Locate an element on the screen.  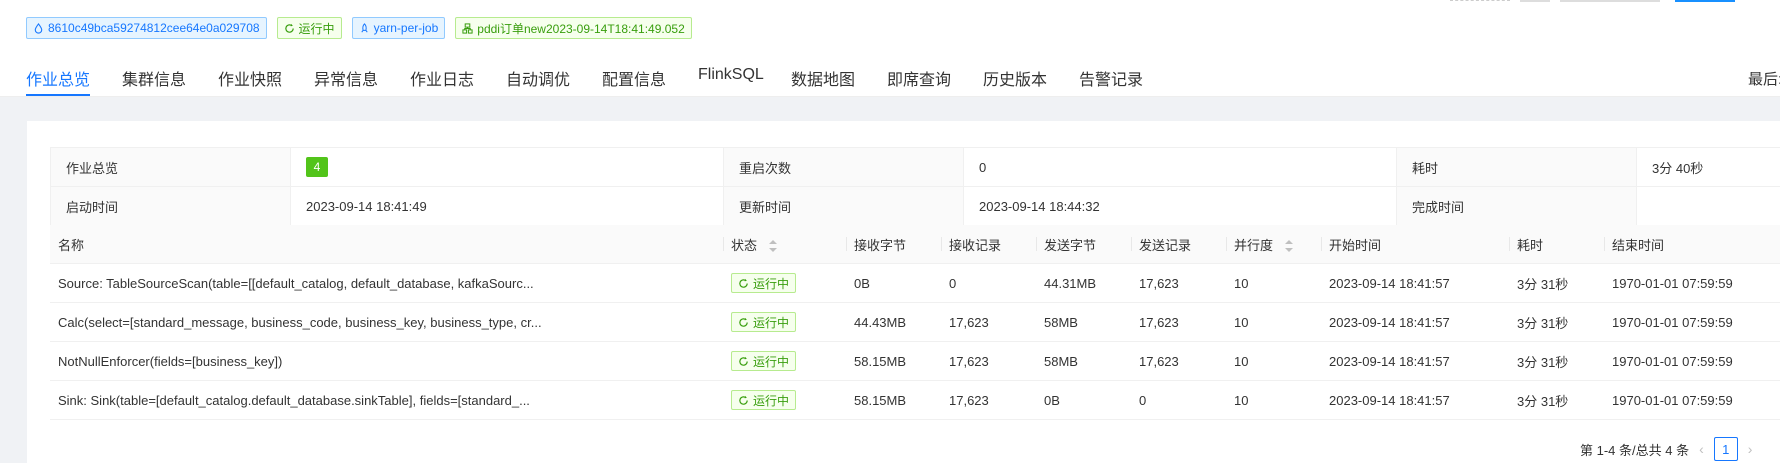
send-bytes: 0B is located at coordinates (1083, 400).